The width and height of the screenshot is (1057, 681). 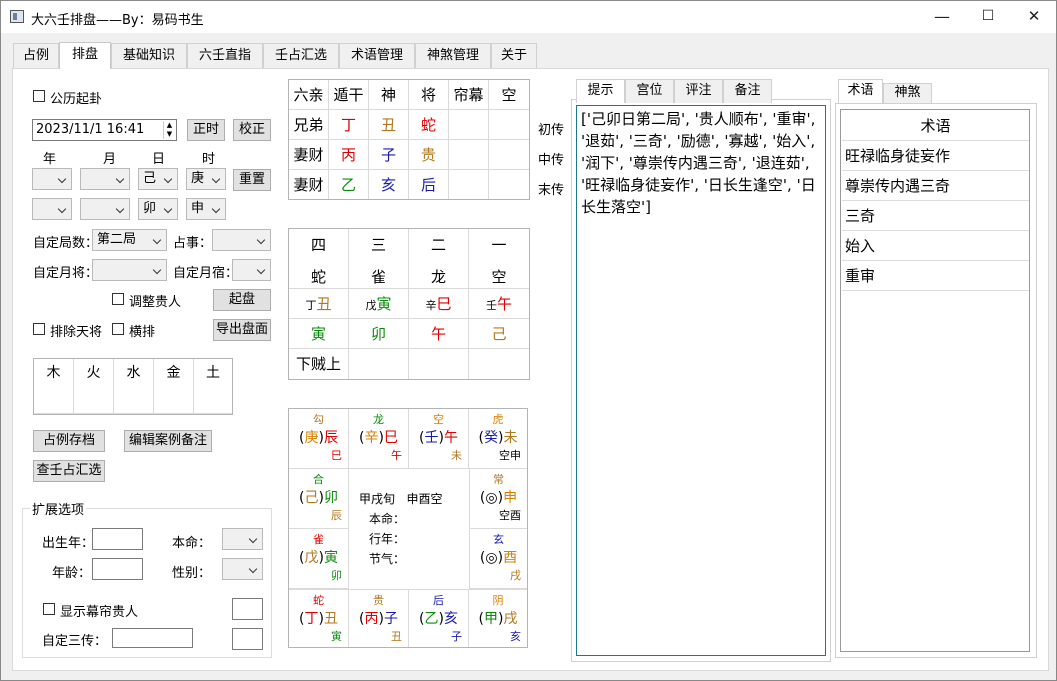 What do you see at coordinates (242, 300) in the screenshot?
I see `qipan-button: 起盘` at bounding box center [242, 300].